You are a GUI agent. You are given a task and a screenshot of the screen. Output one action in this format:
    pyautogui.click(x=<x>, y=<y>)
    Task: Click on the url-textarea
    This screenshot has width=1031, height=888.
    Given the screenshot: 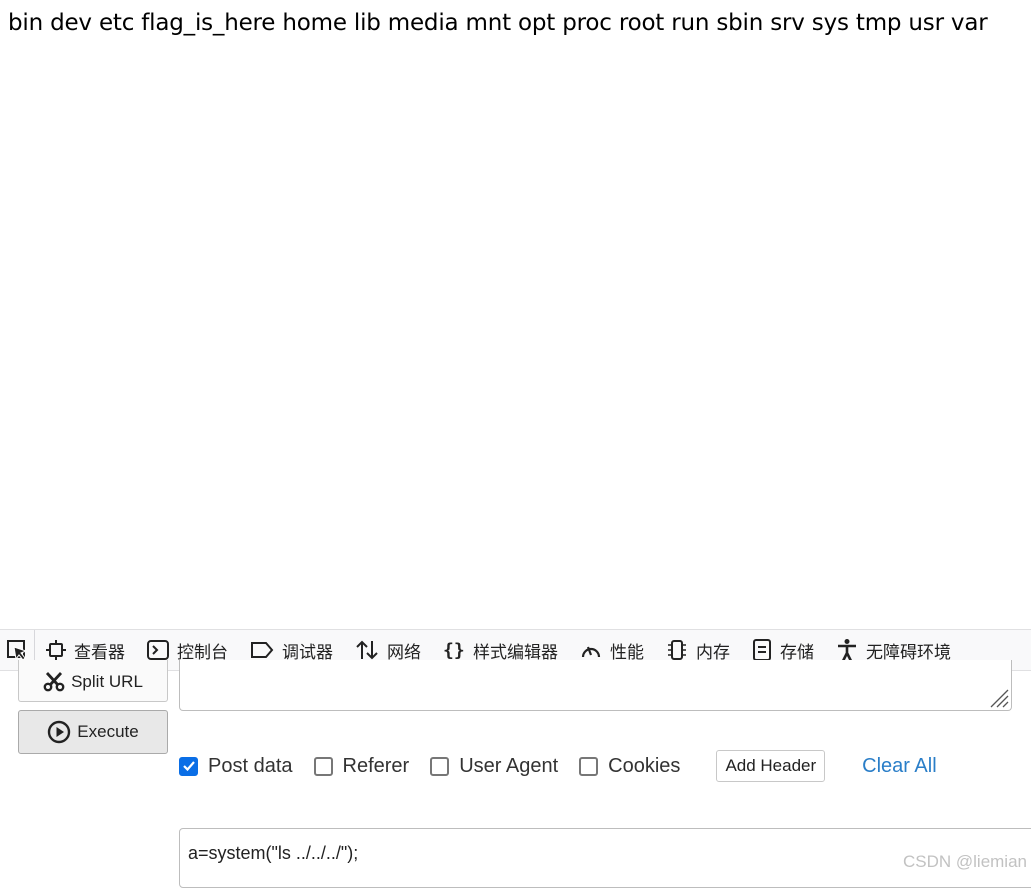 What is the action you would take?
    pyautogui.click(x=595, y=685)
    